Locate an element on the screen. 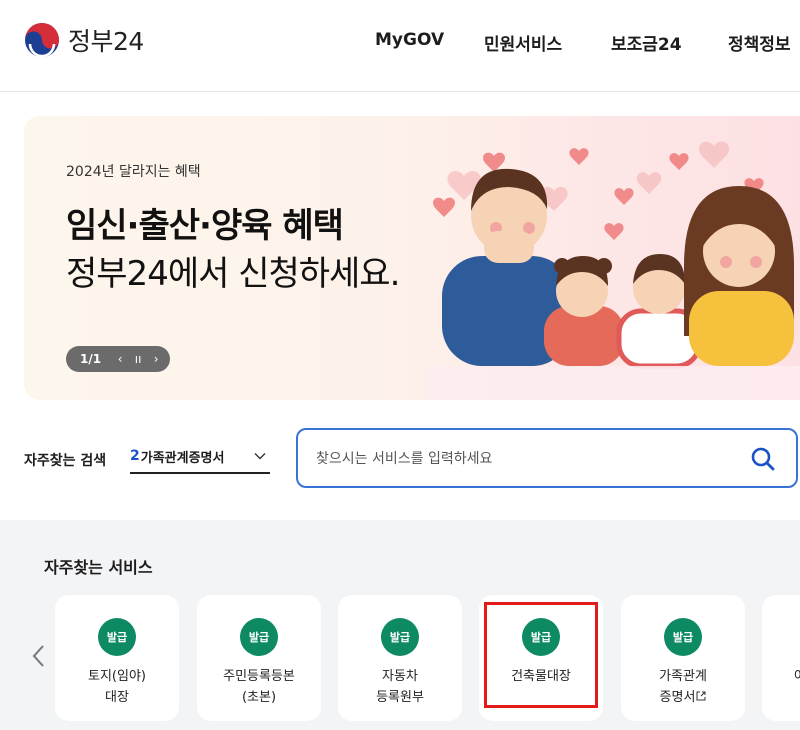 This screenshot has height=730, width=800. popular-search-select: 2 가족관계증명서 is located at coordinates (200, 457).